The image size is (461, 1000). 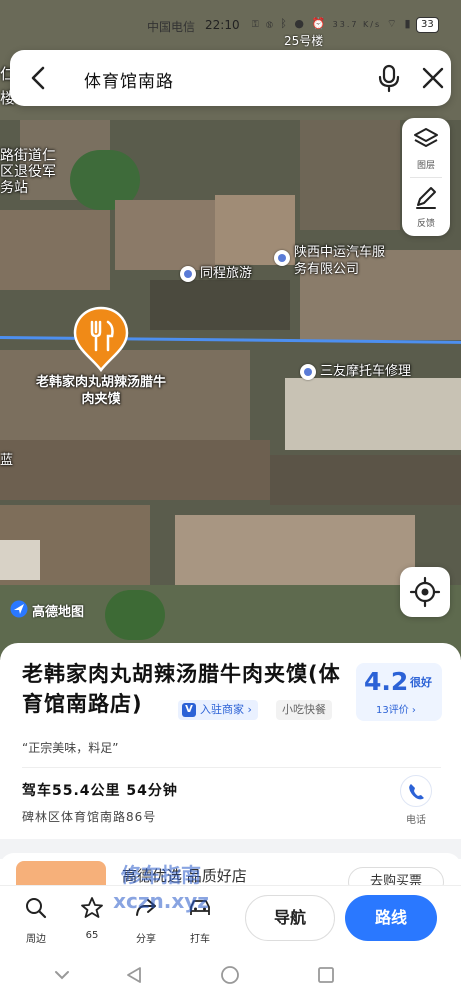 I want to click on microphone-icon, so click(x=389, y=78).